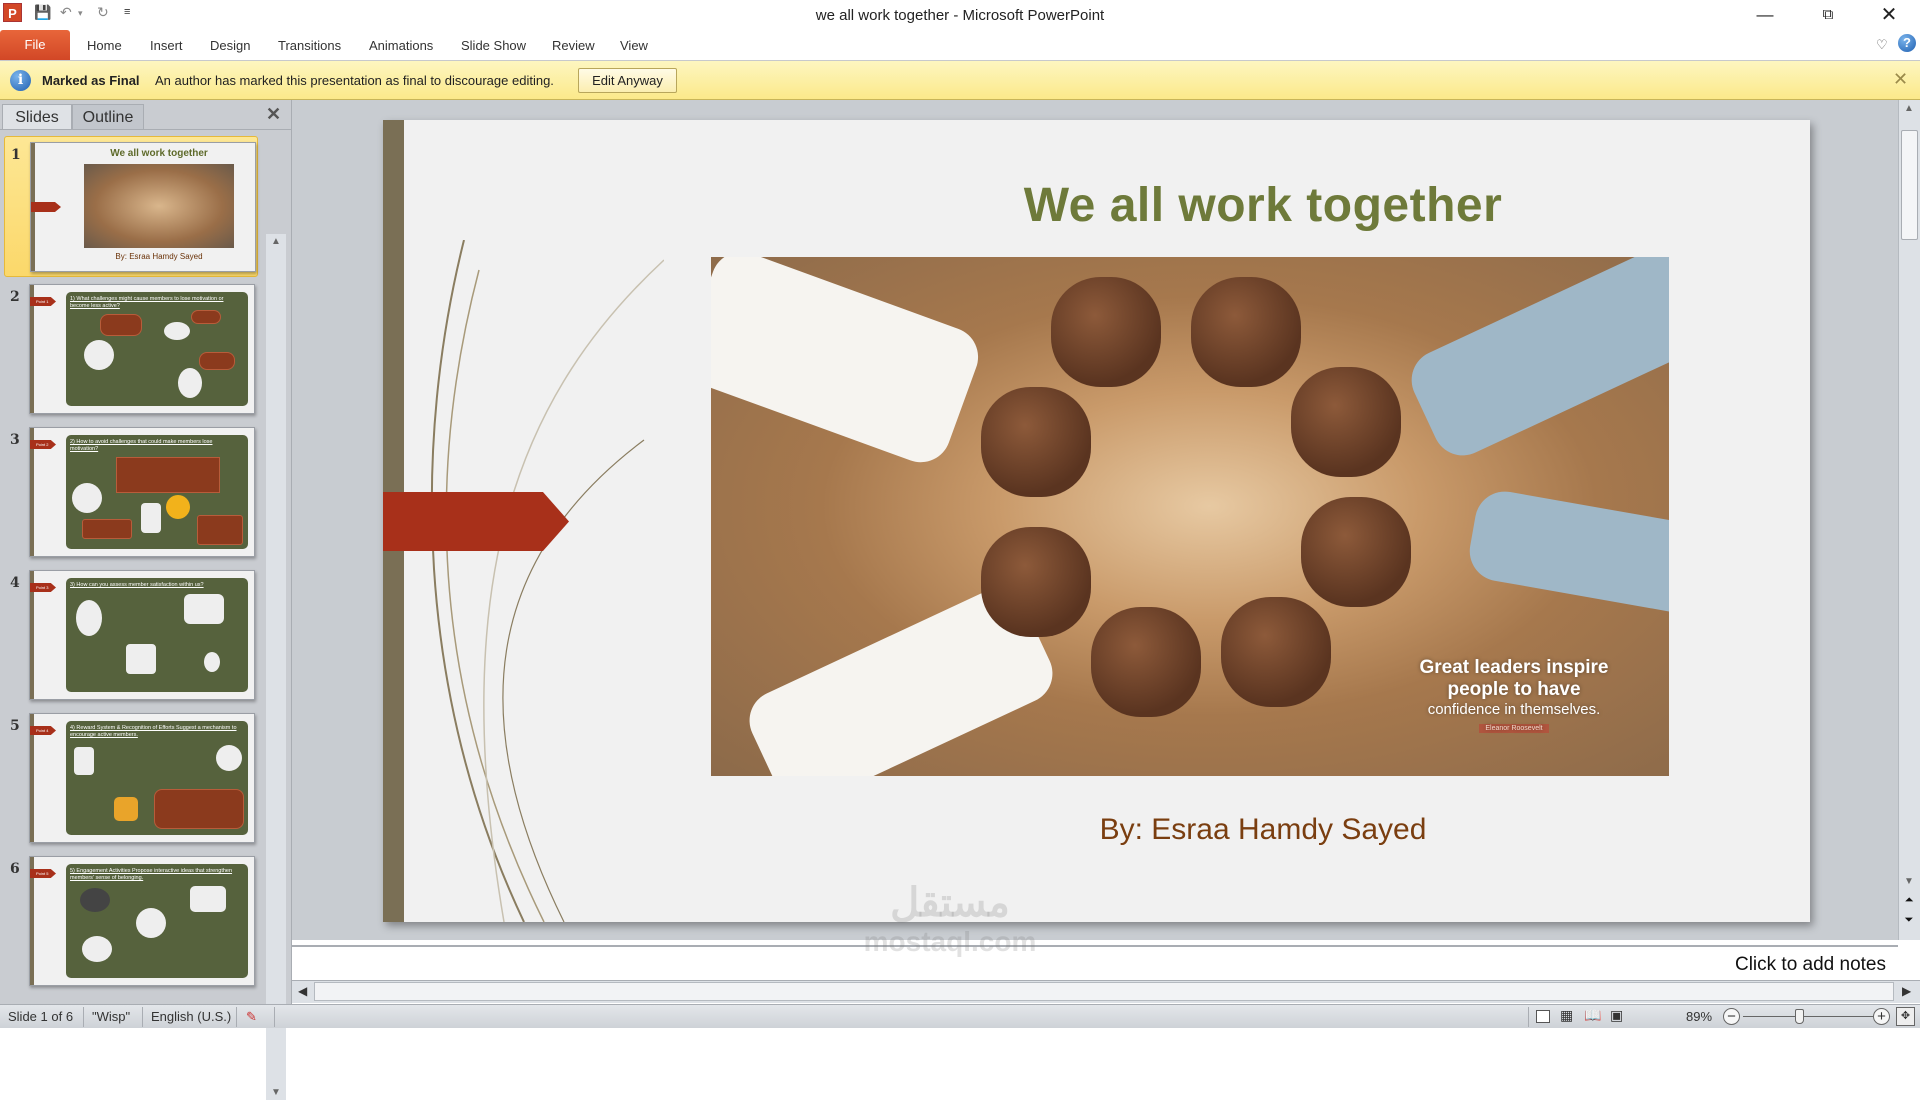 The width and height of the screenshot is (1920, 1100). What do you see at coordinates (1514, 667) in the screenshot?
I see `quote-line-1: Great leaders inspire` at bounding box center [1514, 667].